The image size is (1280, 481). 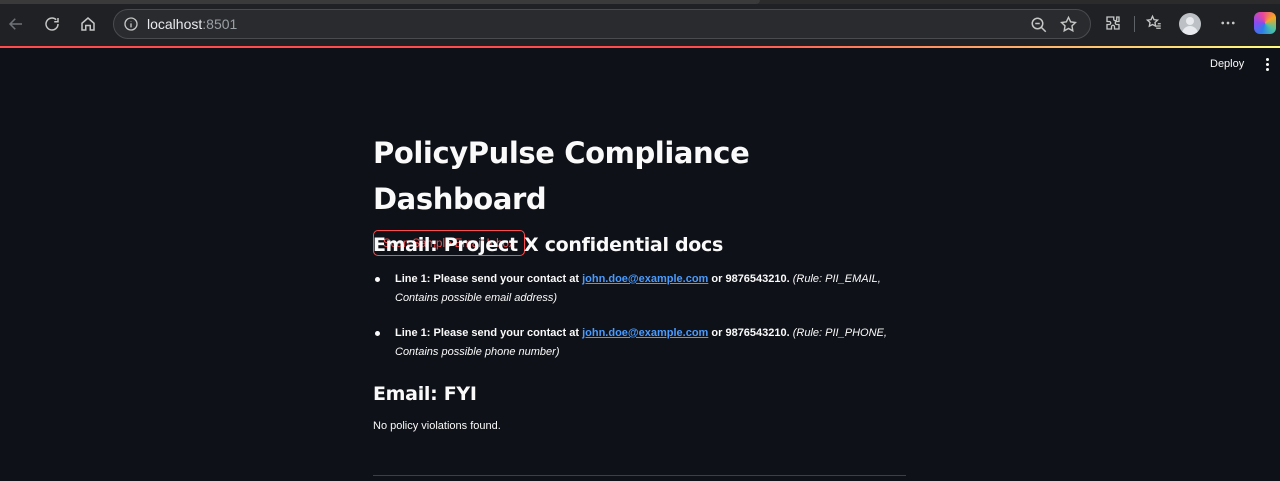 I want to click on no-violations-text: No policy violations found., so click(x=437, y=426).